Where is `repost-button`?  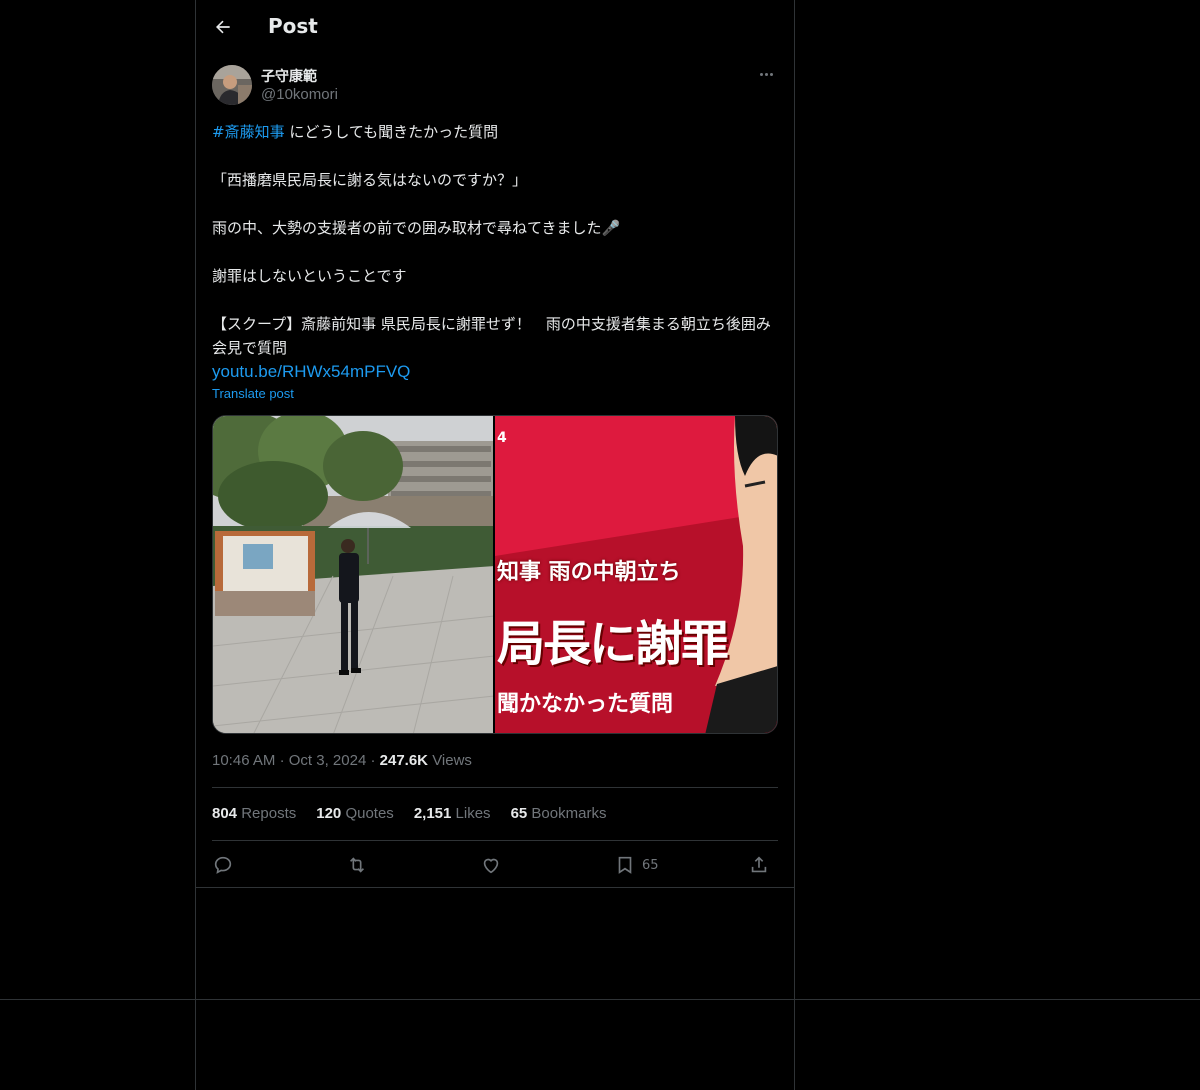 repost-button is located at coordinates (357, 865).